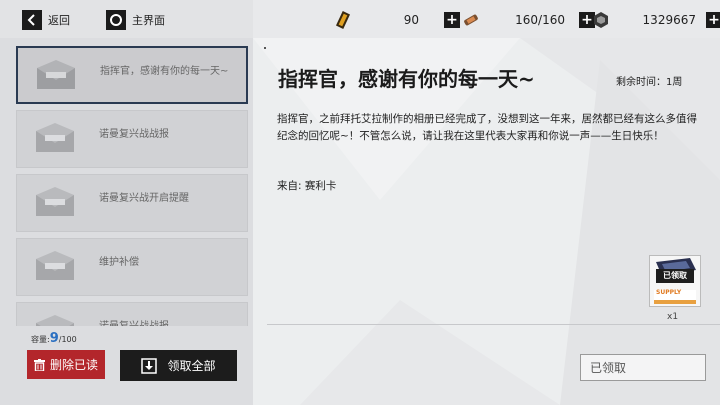  I want to click on mail-title: 维护补偿, so click(119, 262).